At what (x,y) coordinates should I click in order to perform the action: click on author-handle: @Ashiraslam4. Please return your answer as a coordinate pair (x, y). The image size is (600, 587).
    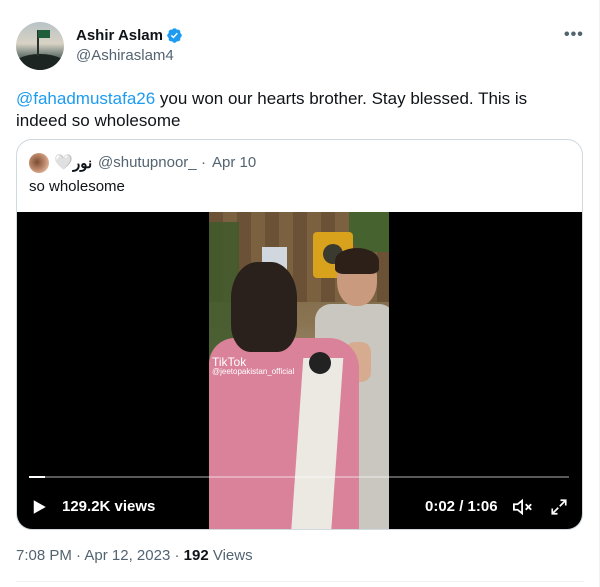
    Looking at the image, I should click on (125, 55).